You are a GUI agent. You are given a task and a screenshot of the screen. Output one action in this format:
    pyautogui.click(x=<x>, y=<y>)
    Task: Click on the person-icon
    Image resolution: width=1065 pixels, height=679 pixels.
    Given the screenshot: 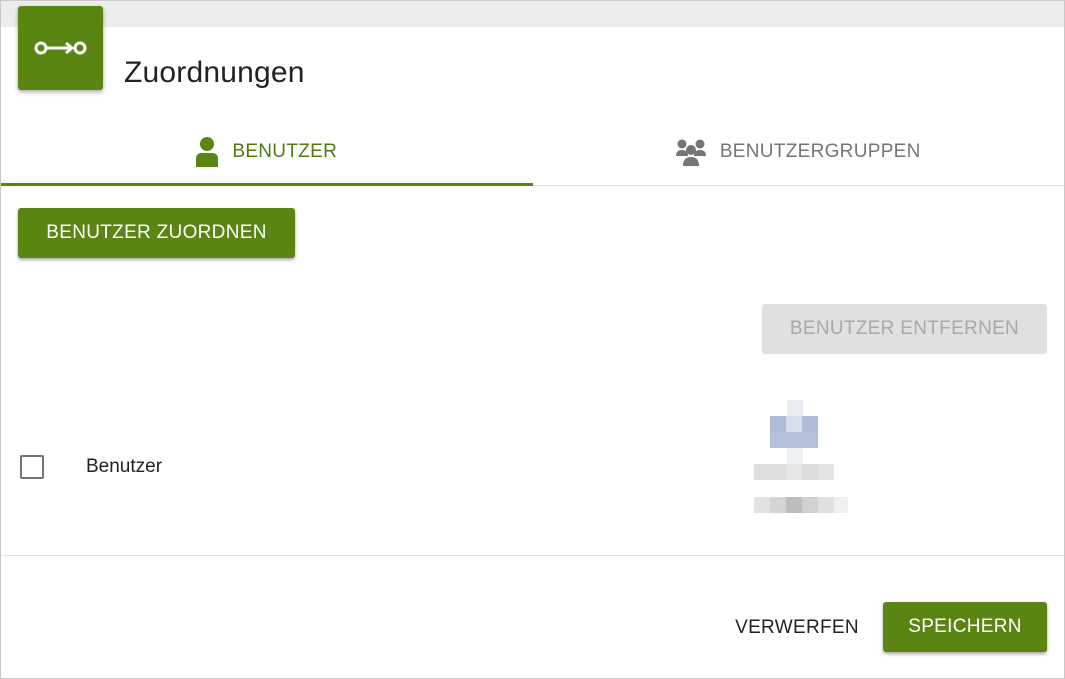 What is the action you would take?
    pyautogui.click(x=207, y=152)
    